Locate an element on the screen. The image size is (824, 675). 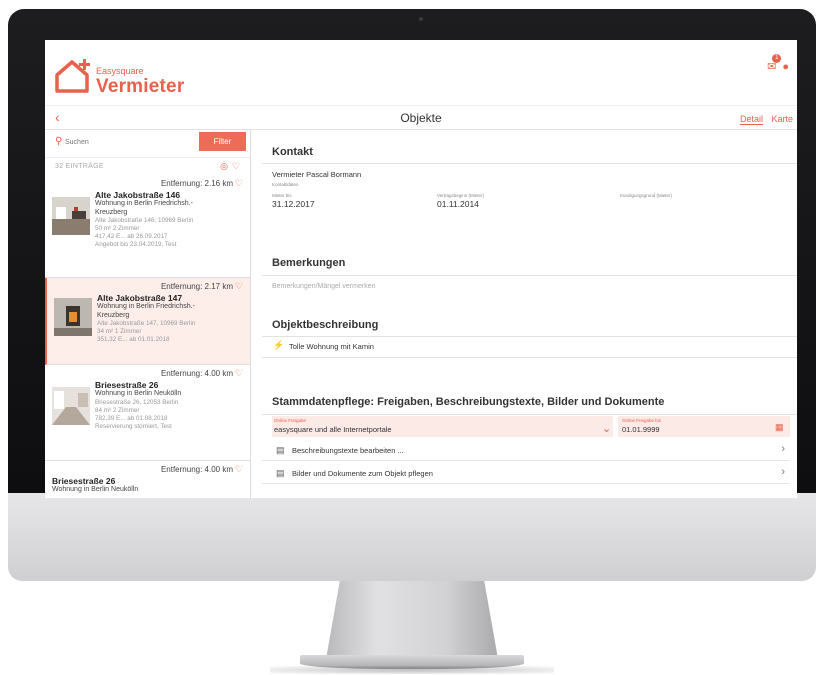
item-rent: 351,32 E... ab 01.01.2018 is located at coordinates (133, 339).